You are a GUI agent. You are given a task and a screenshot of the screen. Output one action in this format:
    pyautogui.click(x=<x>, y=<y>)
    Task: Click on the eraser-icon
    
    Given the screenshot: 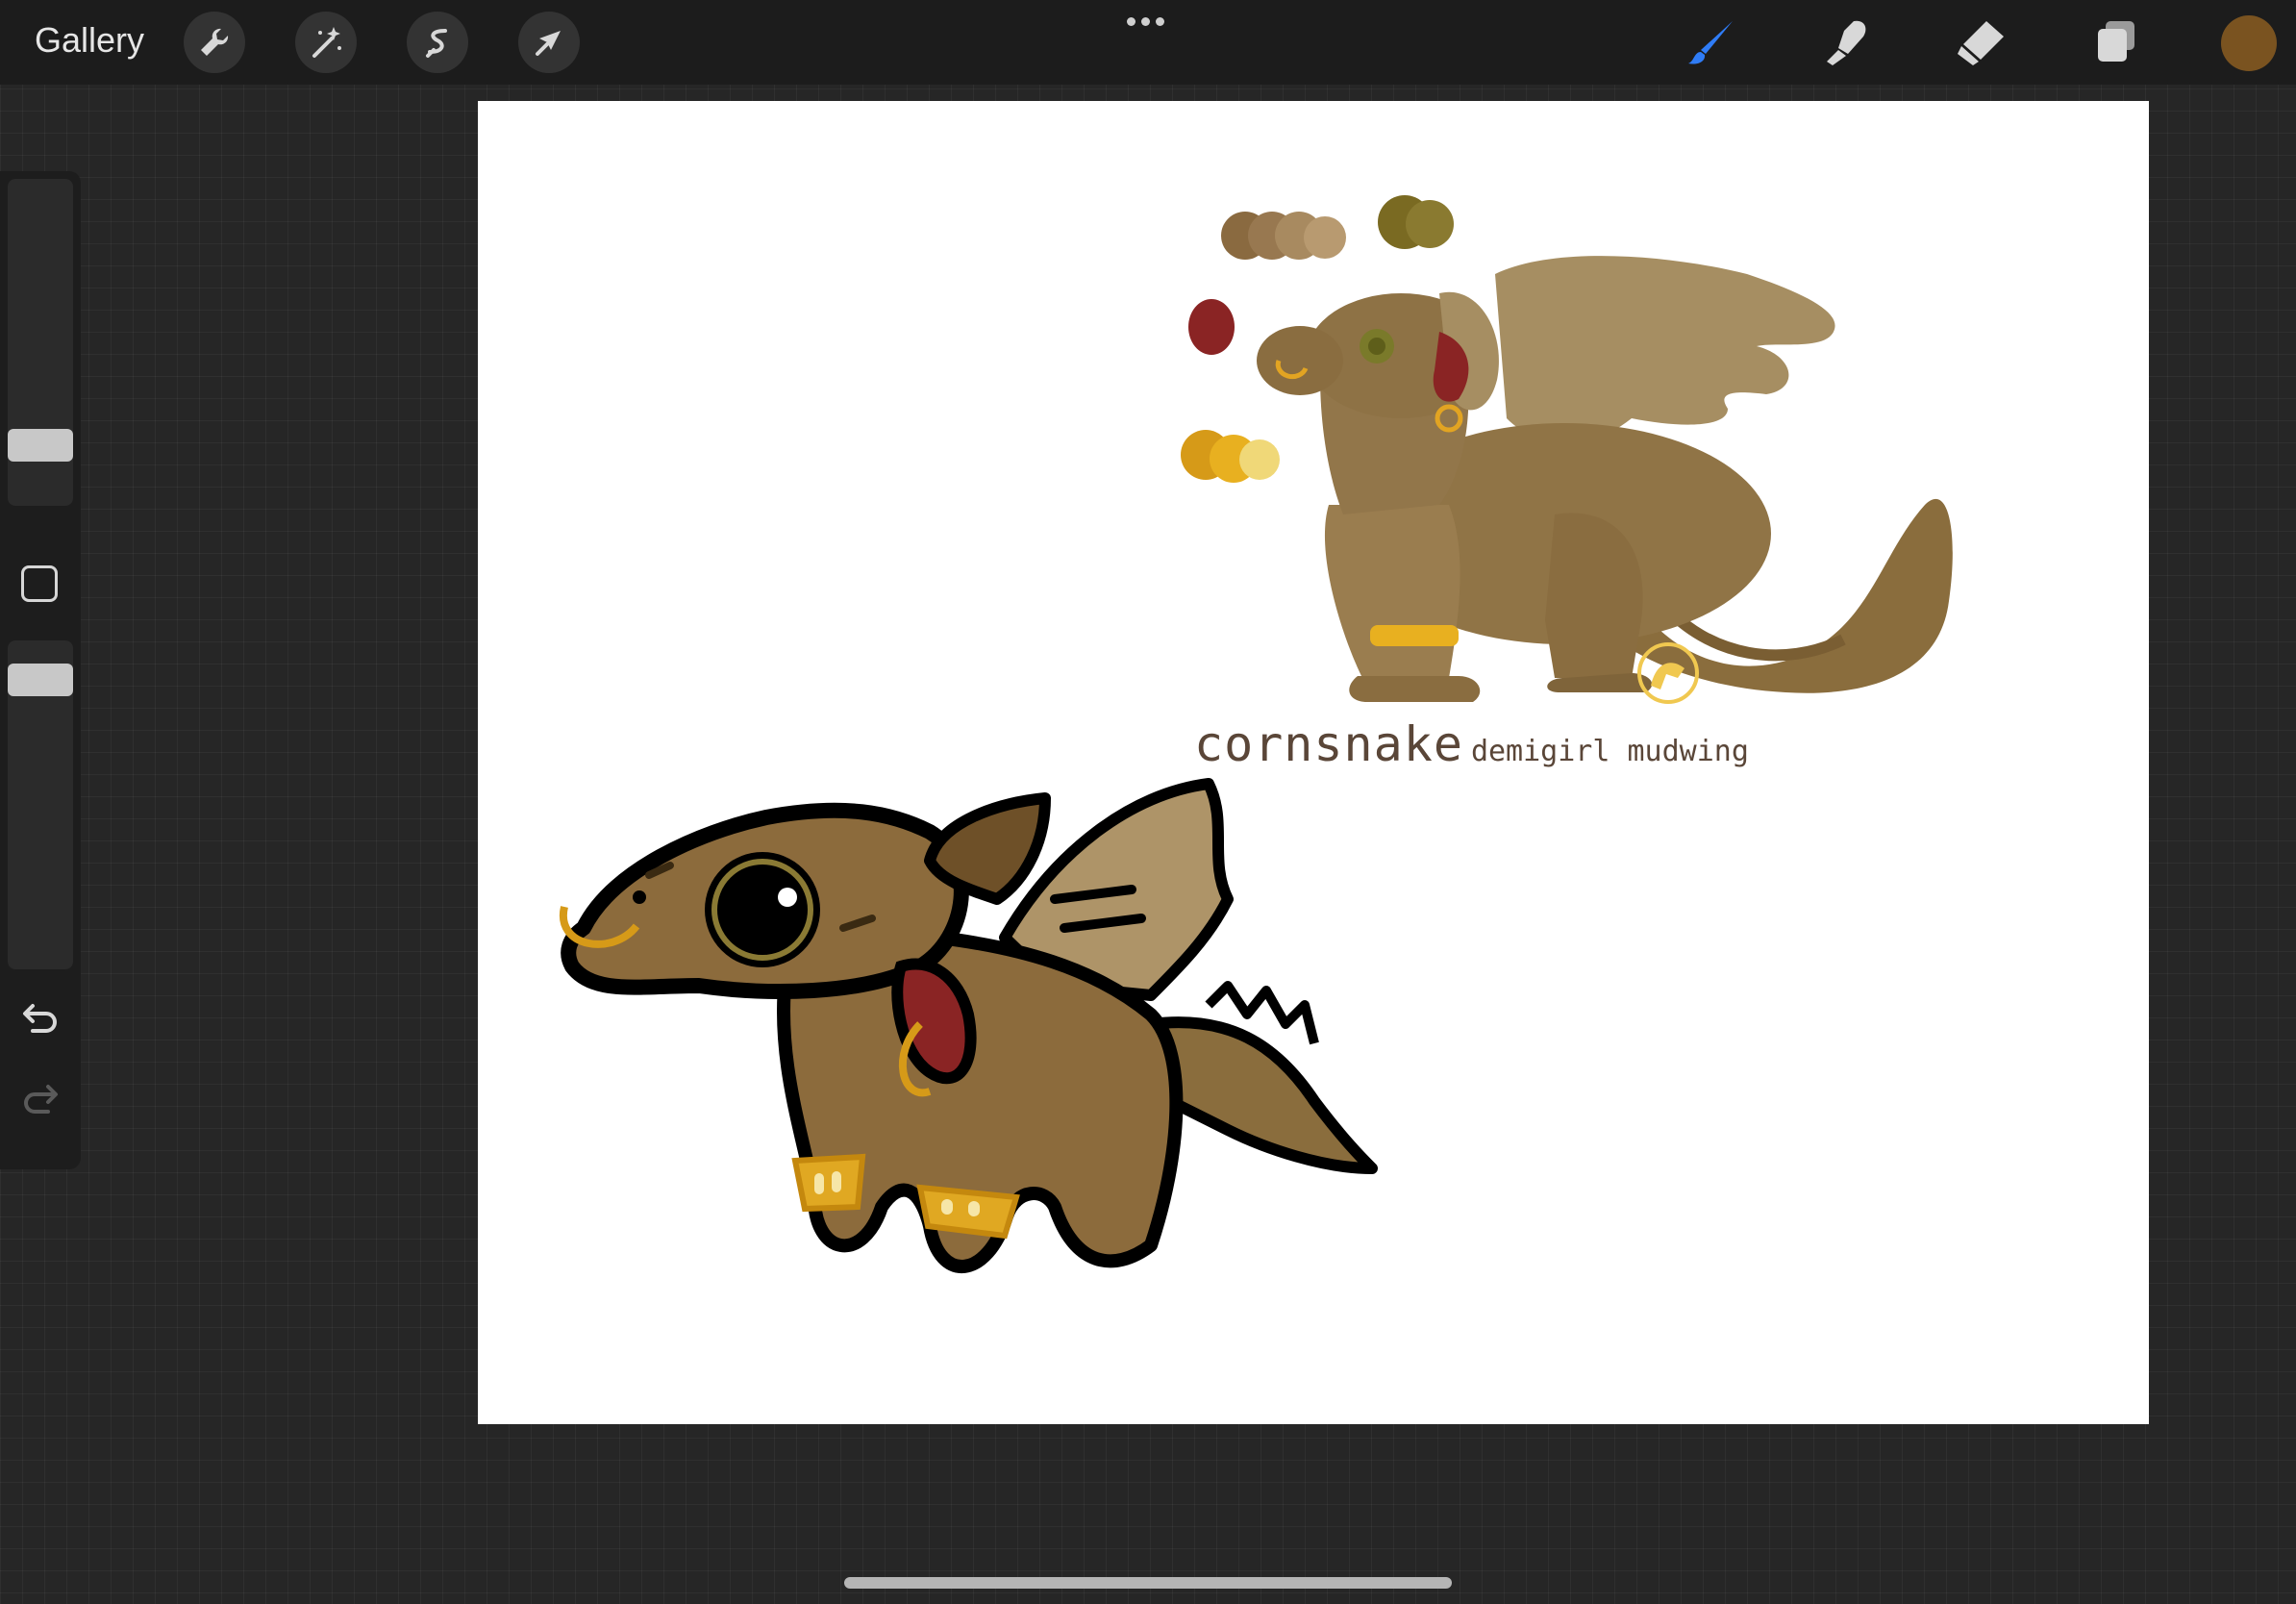 What is the action you would take?
    pyautogui.click(x=1981, y=43)
    